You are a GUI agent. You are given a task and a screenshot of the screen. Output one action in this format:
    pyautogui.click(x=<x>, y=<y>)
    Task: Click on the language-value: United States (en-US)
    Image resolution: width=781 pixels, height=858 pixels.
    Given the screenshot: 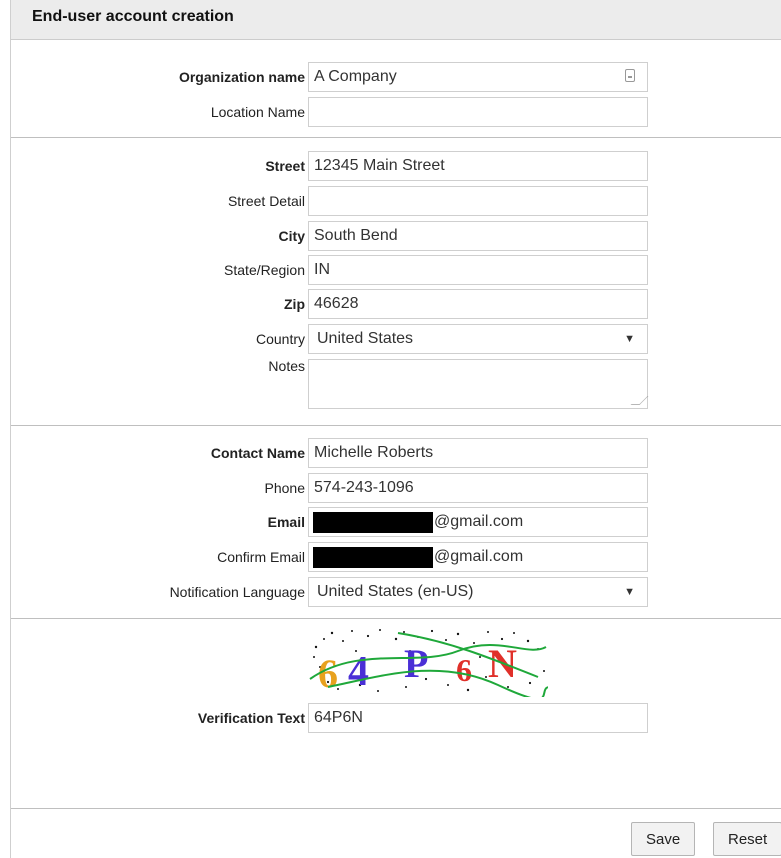 What is the action you would take?
    pyautogui.click(x=395, y=591)
    